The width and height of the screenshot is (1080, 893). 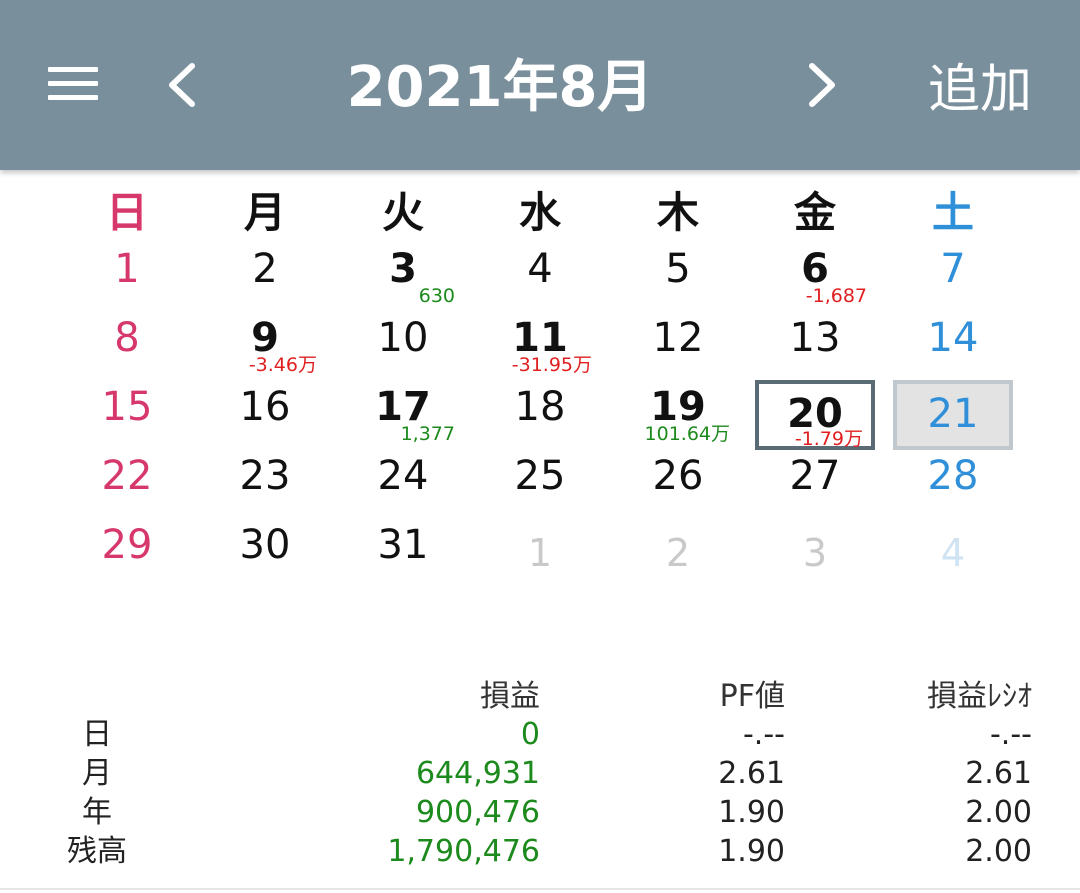 I want to click on chevron-right-icon, so click(x=822, y=85).